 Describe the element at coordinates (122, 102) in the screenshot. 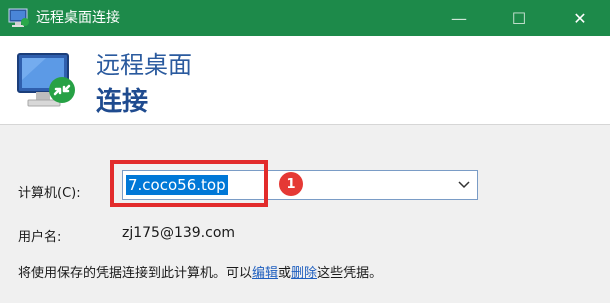

I see `header-title-line2: 连接` at that location.